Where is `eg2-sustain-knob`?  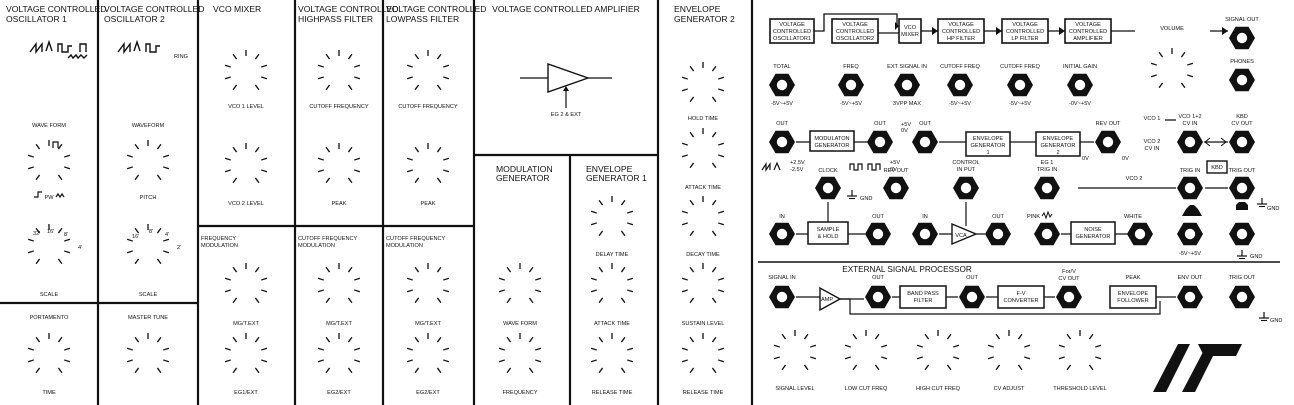
eg2-sustain-knob is located at coordinates (703, 283).